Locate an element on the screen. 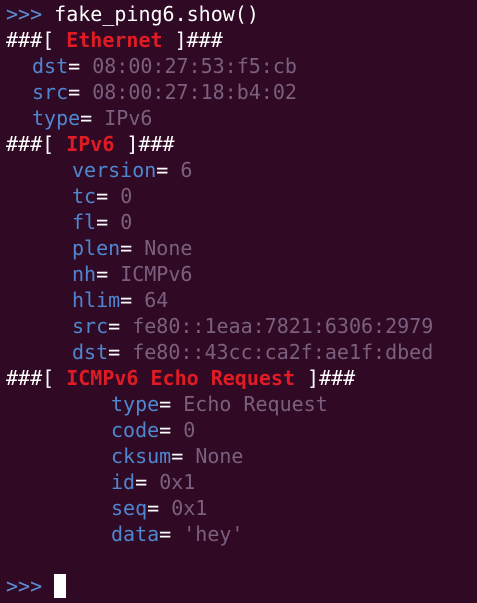 This screenshot has width=477, height=603. field-row: code= 0 is located at coordinates (153, 430).